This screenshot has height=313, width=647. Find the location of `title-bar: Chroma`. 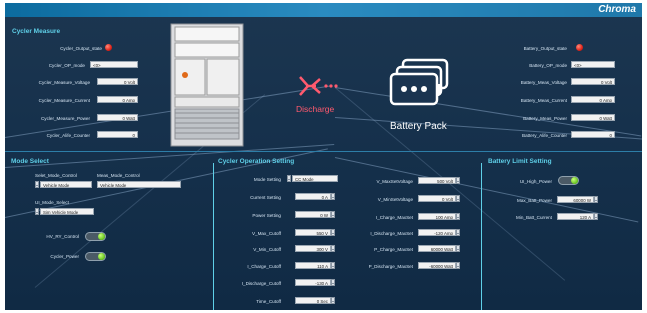

title-bar: Chroma is located at coordinates (323, 10).